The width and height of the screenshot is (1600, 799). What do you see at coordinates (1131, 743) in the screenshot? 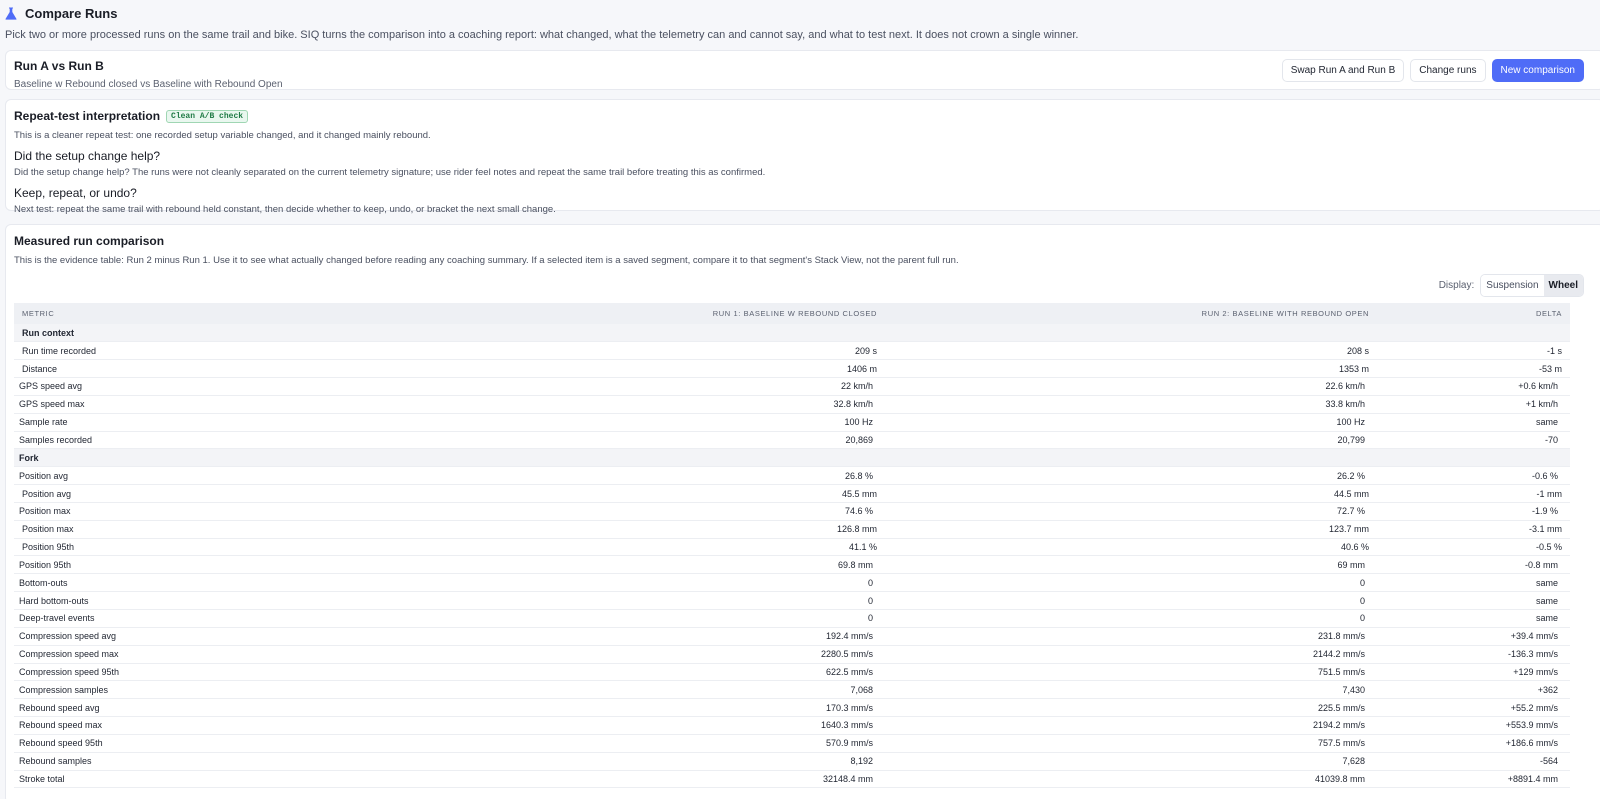
I see `run2-cell: 757.5 mm/s` at bounding box center [1131, 743].